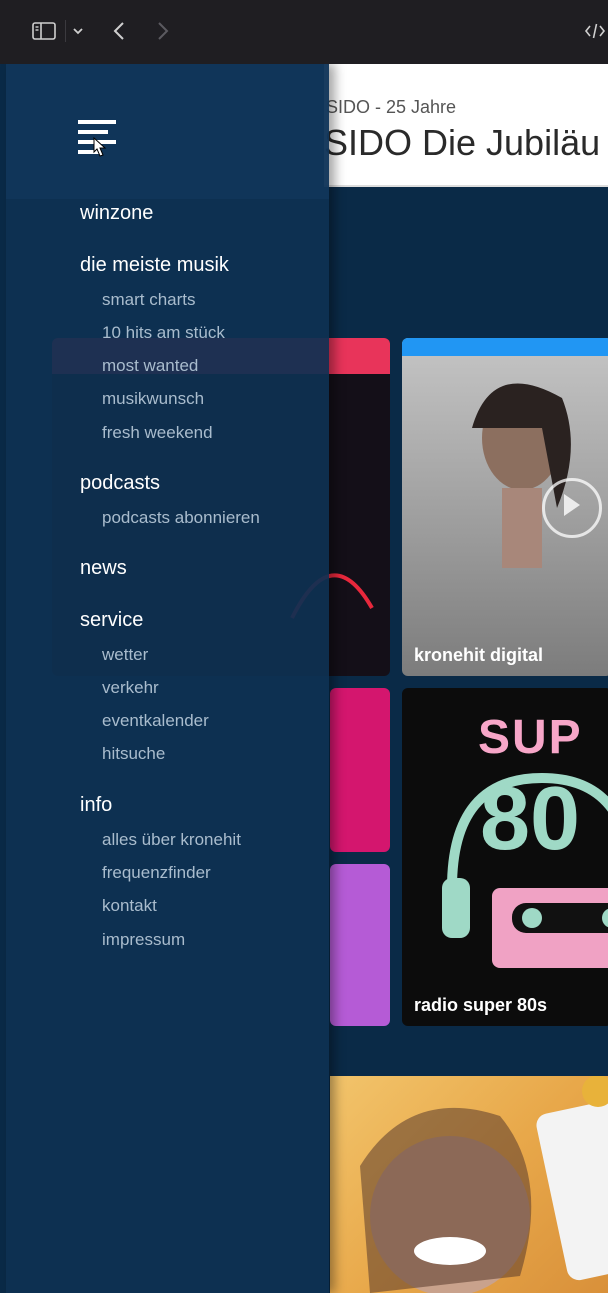 This screenshot has height=1293, width=608. What do you see at coordinates (119, 31) in the screenshot?
I see `chevron-left-icon` at bounding box center [119, 31].